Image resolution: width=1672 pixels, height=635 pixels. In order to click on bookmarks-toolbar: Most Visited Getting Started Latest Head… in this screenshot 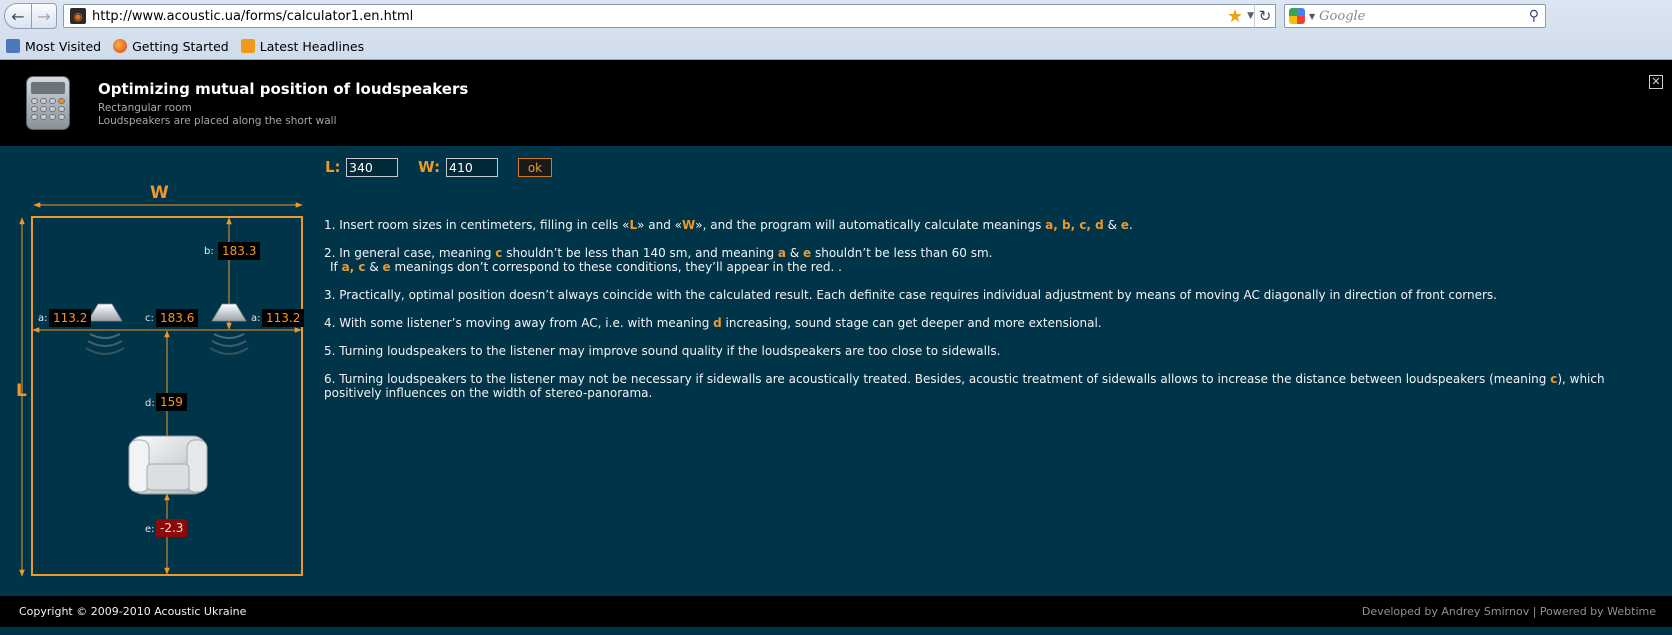, I will do `click(185, 46)`.